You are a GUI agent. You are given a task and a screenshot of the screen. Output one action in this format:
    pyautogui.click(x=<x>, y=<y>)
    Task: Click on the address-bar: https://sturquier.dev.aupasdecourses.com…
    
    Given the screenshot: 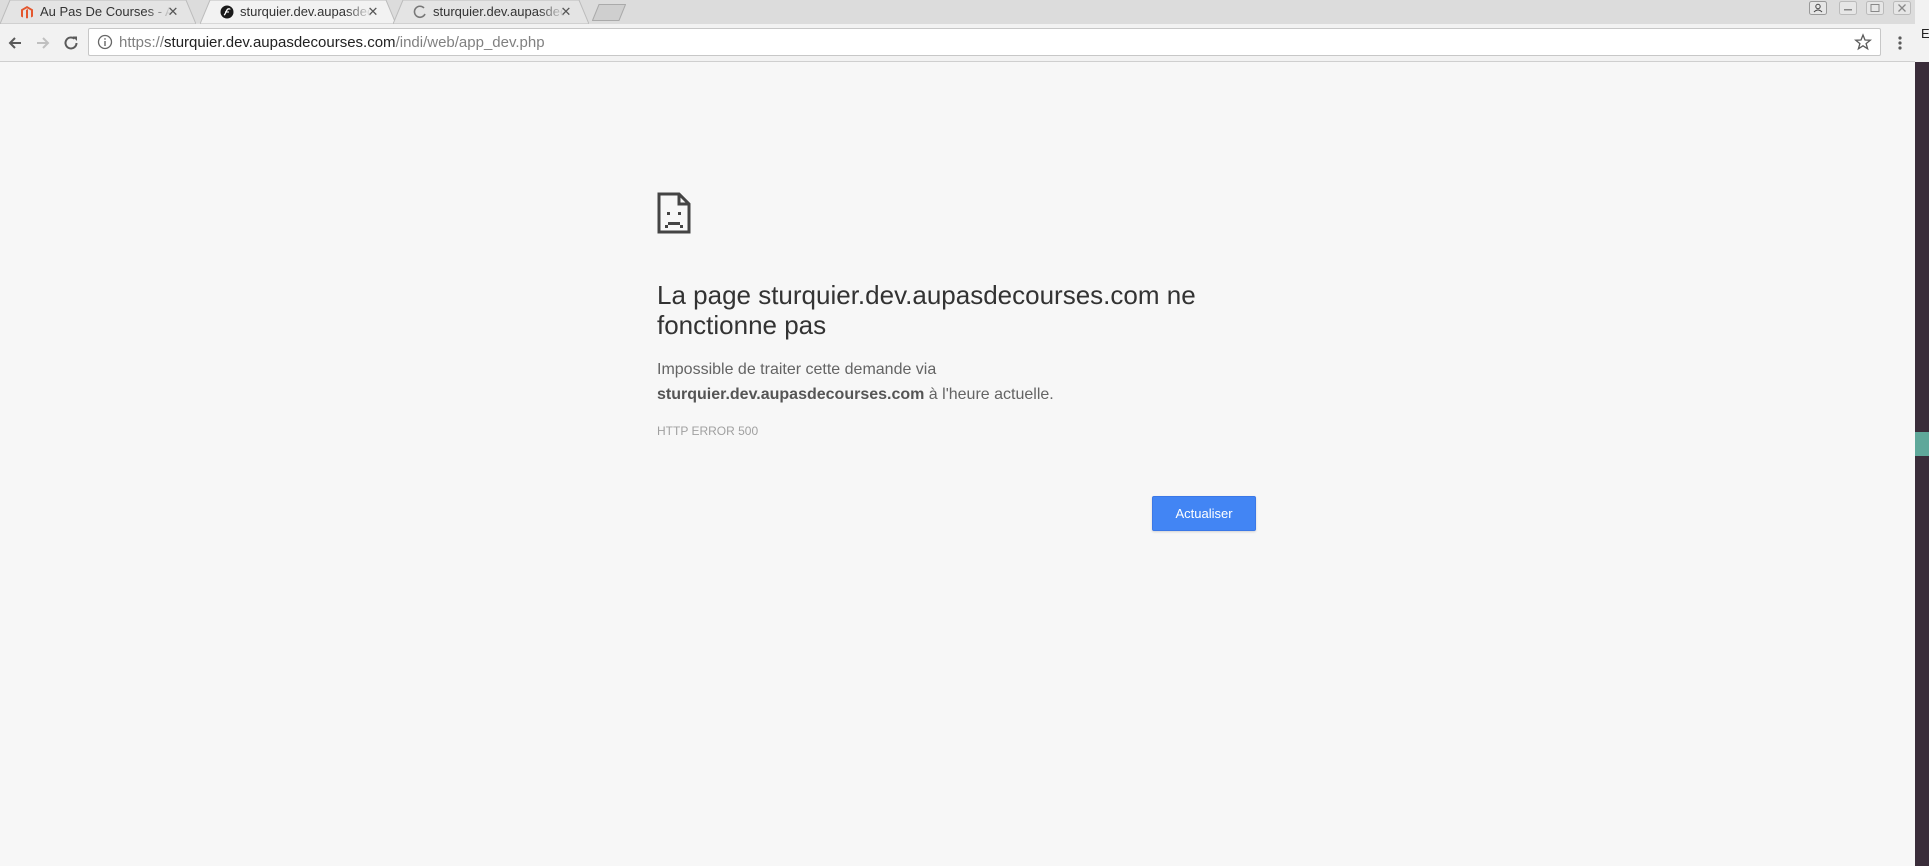 What is the action you would take?
    pyautogui.click(x=984, y=42)
    